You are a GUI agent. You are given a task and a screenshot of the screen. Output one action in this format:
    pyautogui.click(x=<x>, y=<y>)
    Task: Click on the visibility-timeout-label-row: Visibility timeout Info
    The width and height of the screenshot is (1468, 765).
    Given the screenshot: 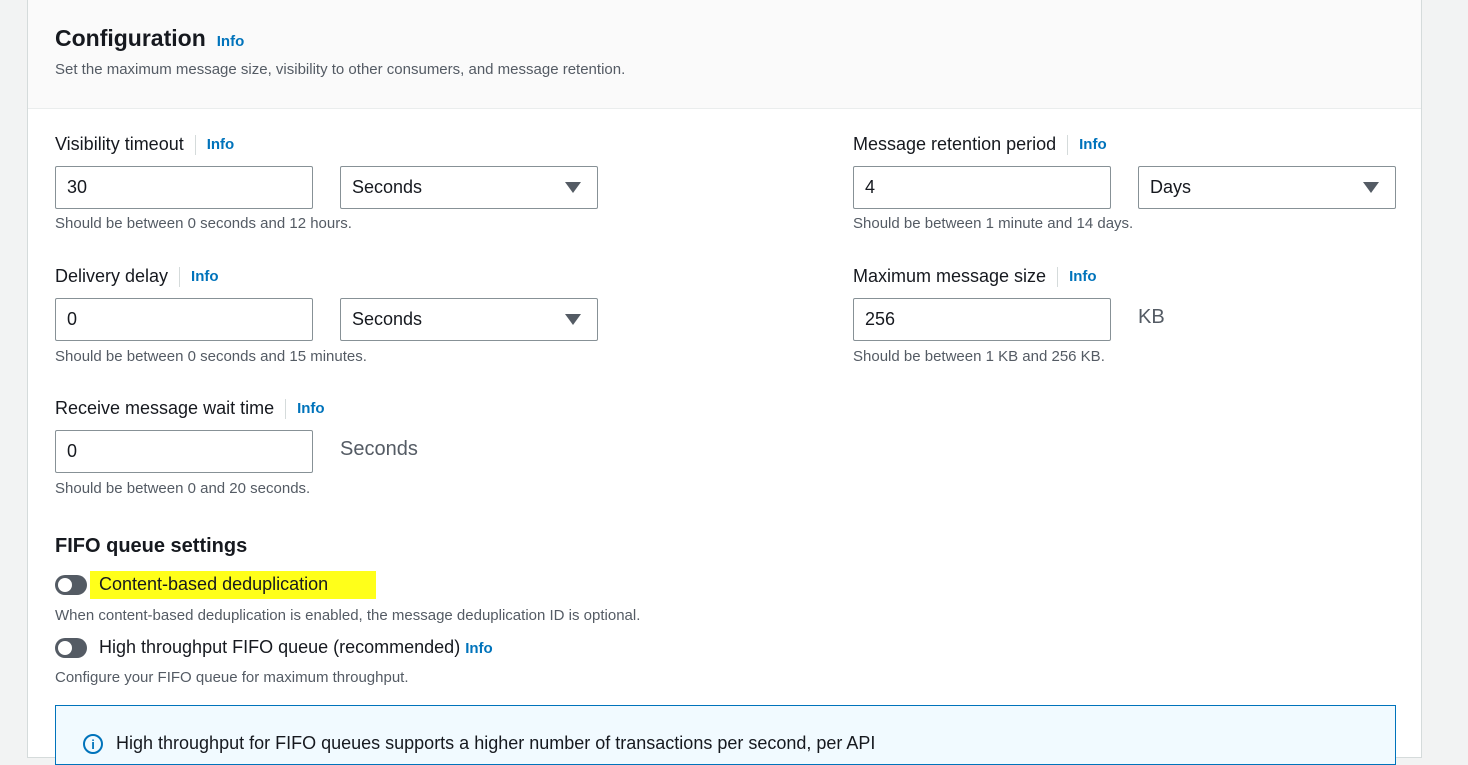 What is the action you would take?
    pyautogui.click(x=144, y=144)
    